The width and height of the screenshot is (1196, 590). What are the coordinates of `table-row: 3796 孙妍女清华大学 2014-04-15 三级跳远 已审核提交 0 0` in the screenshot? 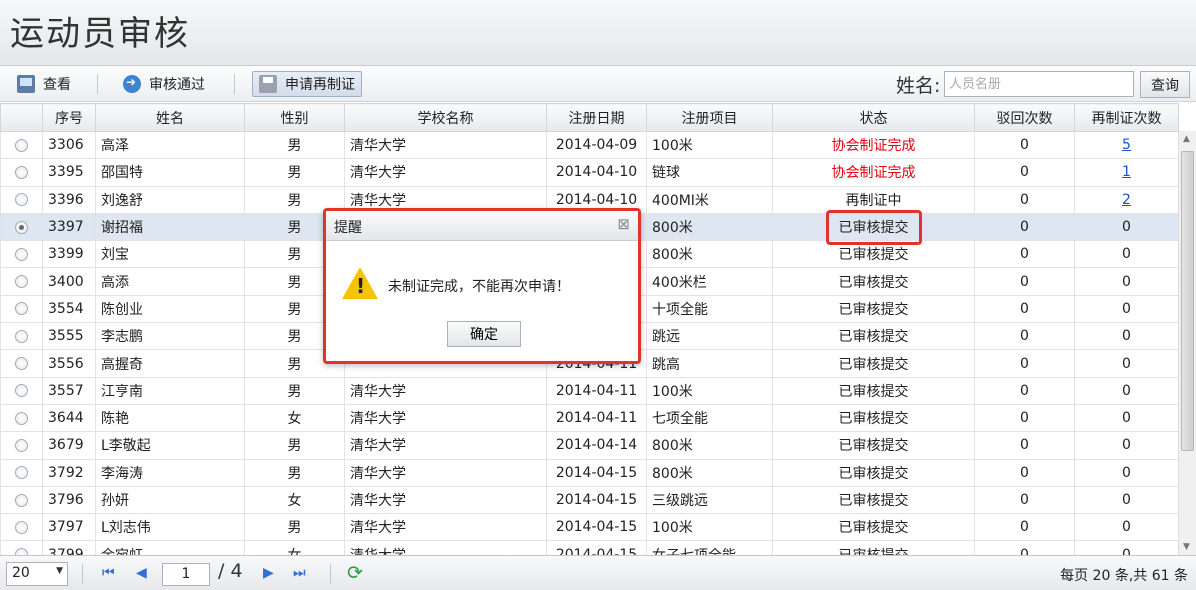 It's located at (589, 500).